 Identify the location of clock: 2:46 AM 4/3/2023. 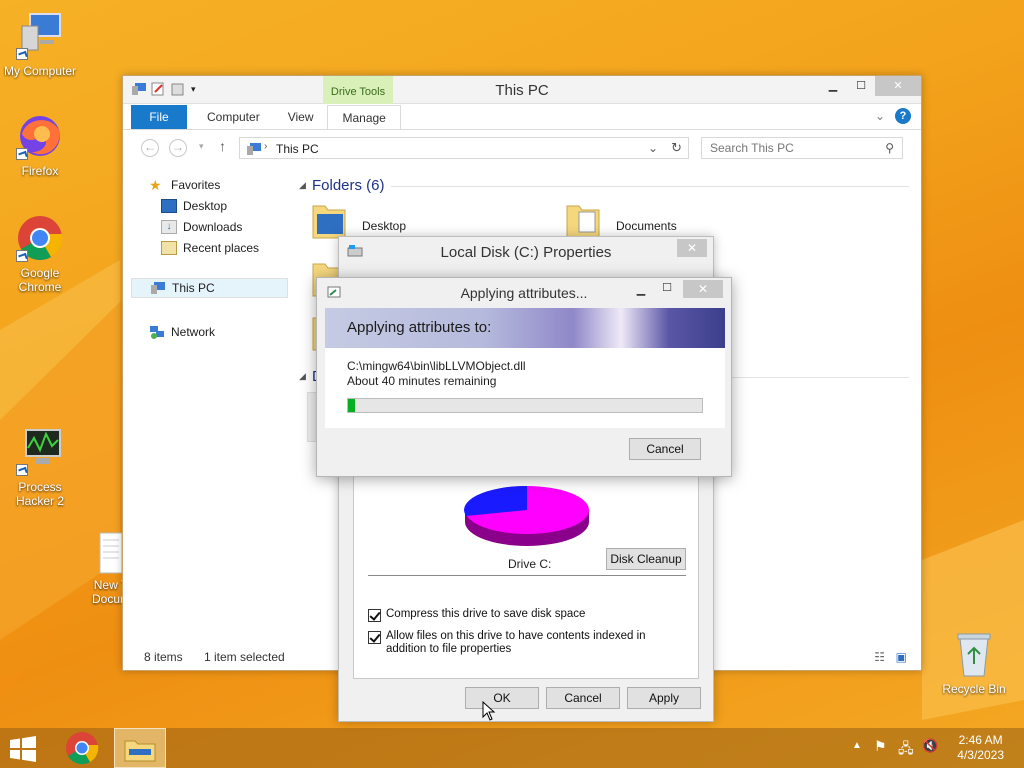
(980, 748).